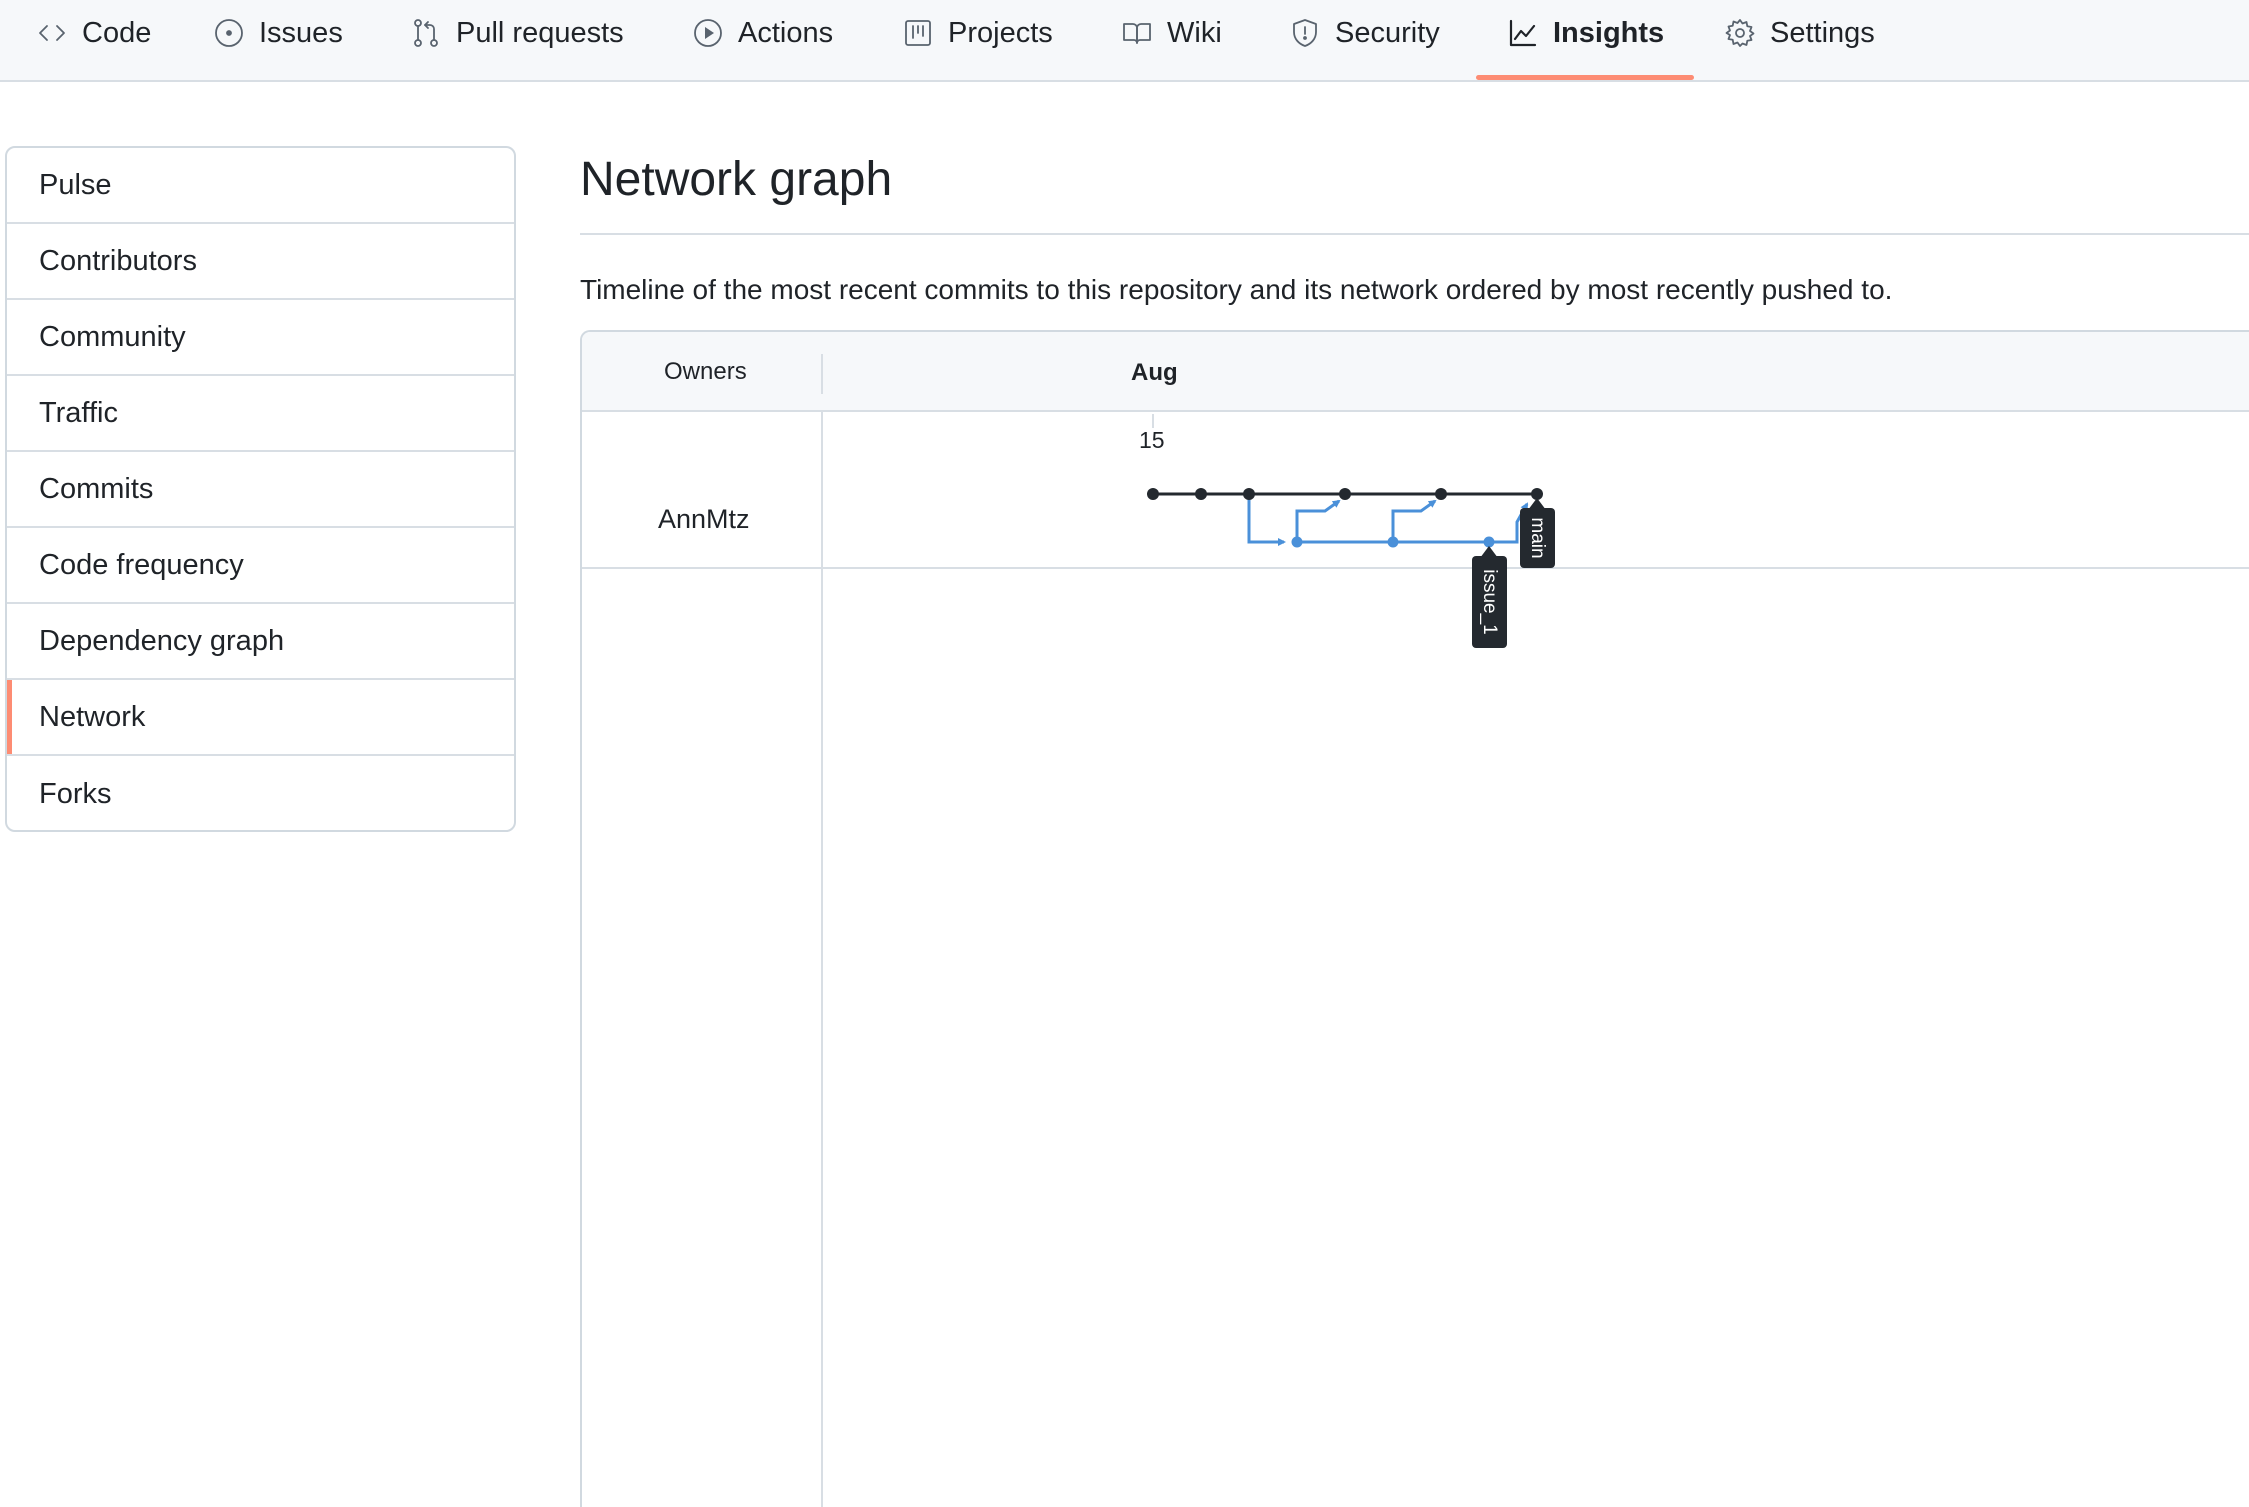  I want to click on sidebar-item-community: Community, so click(260, 338).